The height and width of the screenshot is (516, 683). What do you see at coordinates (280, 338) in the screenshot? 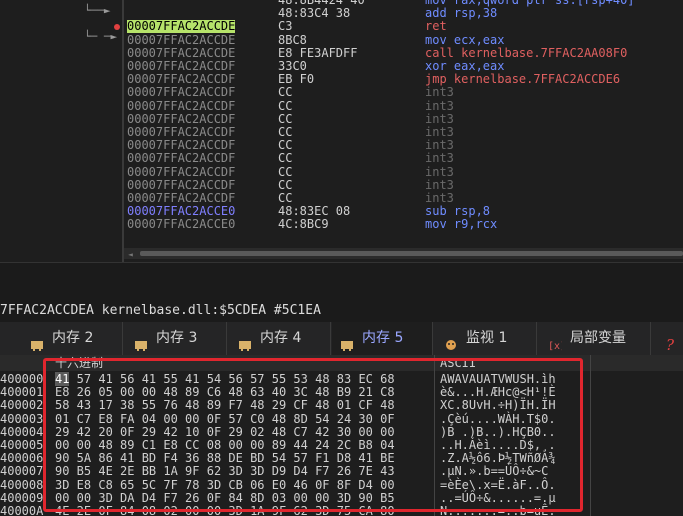
I see `tab-memory-4: 内存 4` at bounding box center [280, 338].